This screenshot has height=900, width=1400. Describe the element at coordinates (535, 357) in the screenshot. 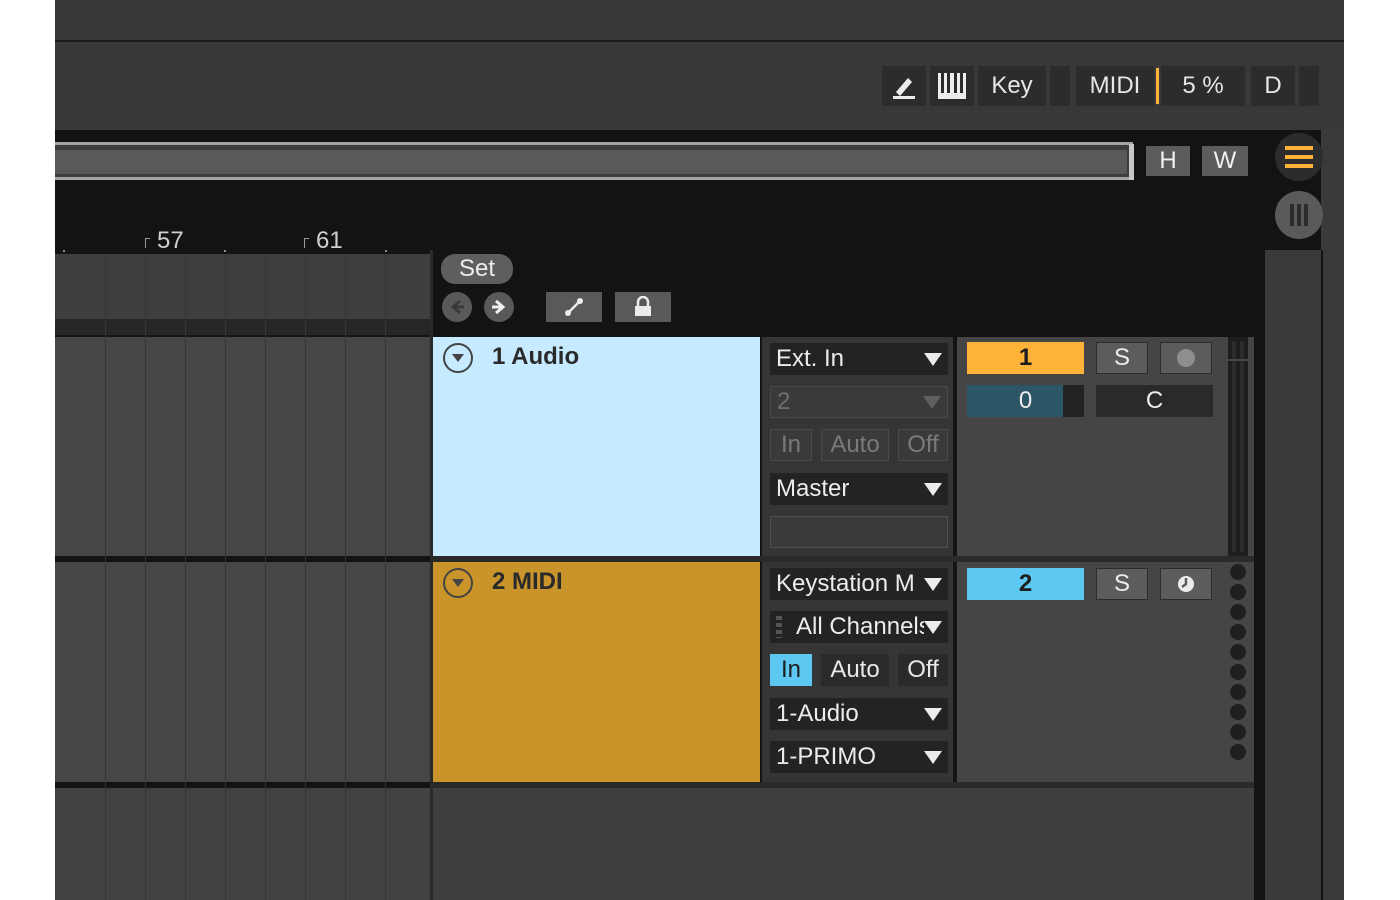

I see `track-name: 1 Audio` at that location.